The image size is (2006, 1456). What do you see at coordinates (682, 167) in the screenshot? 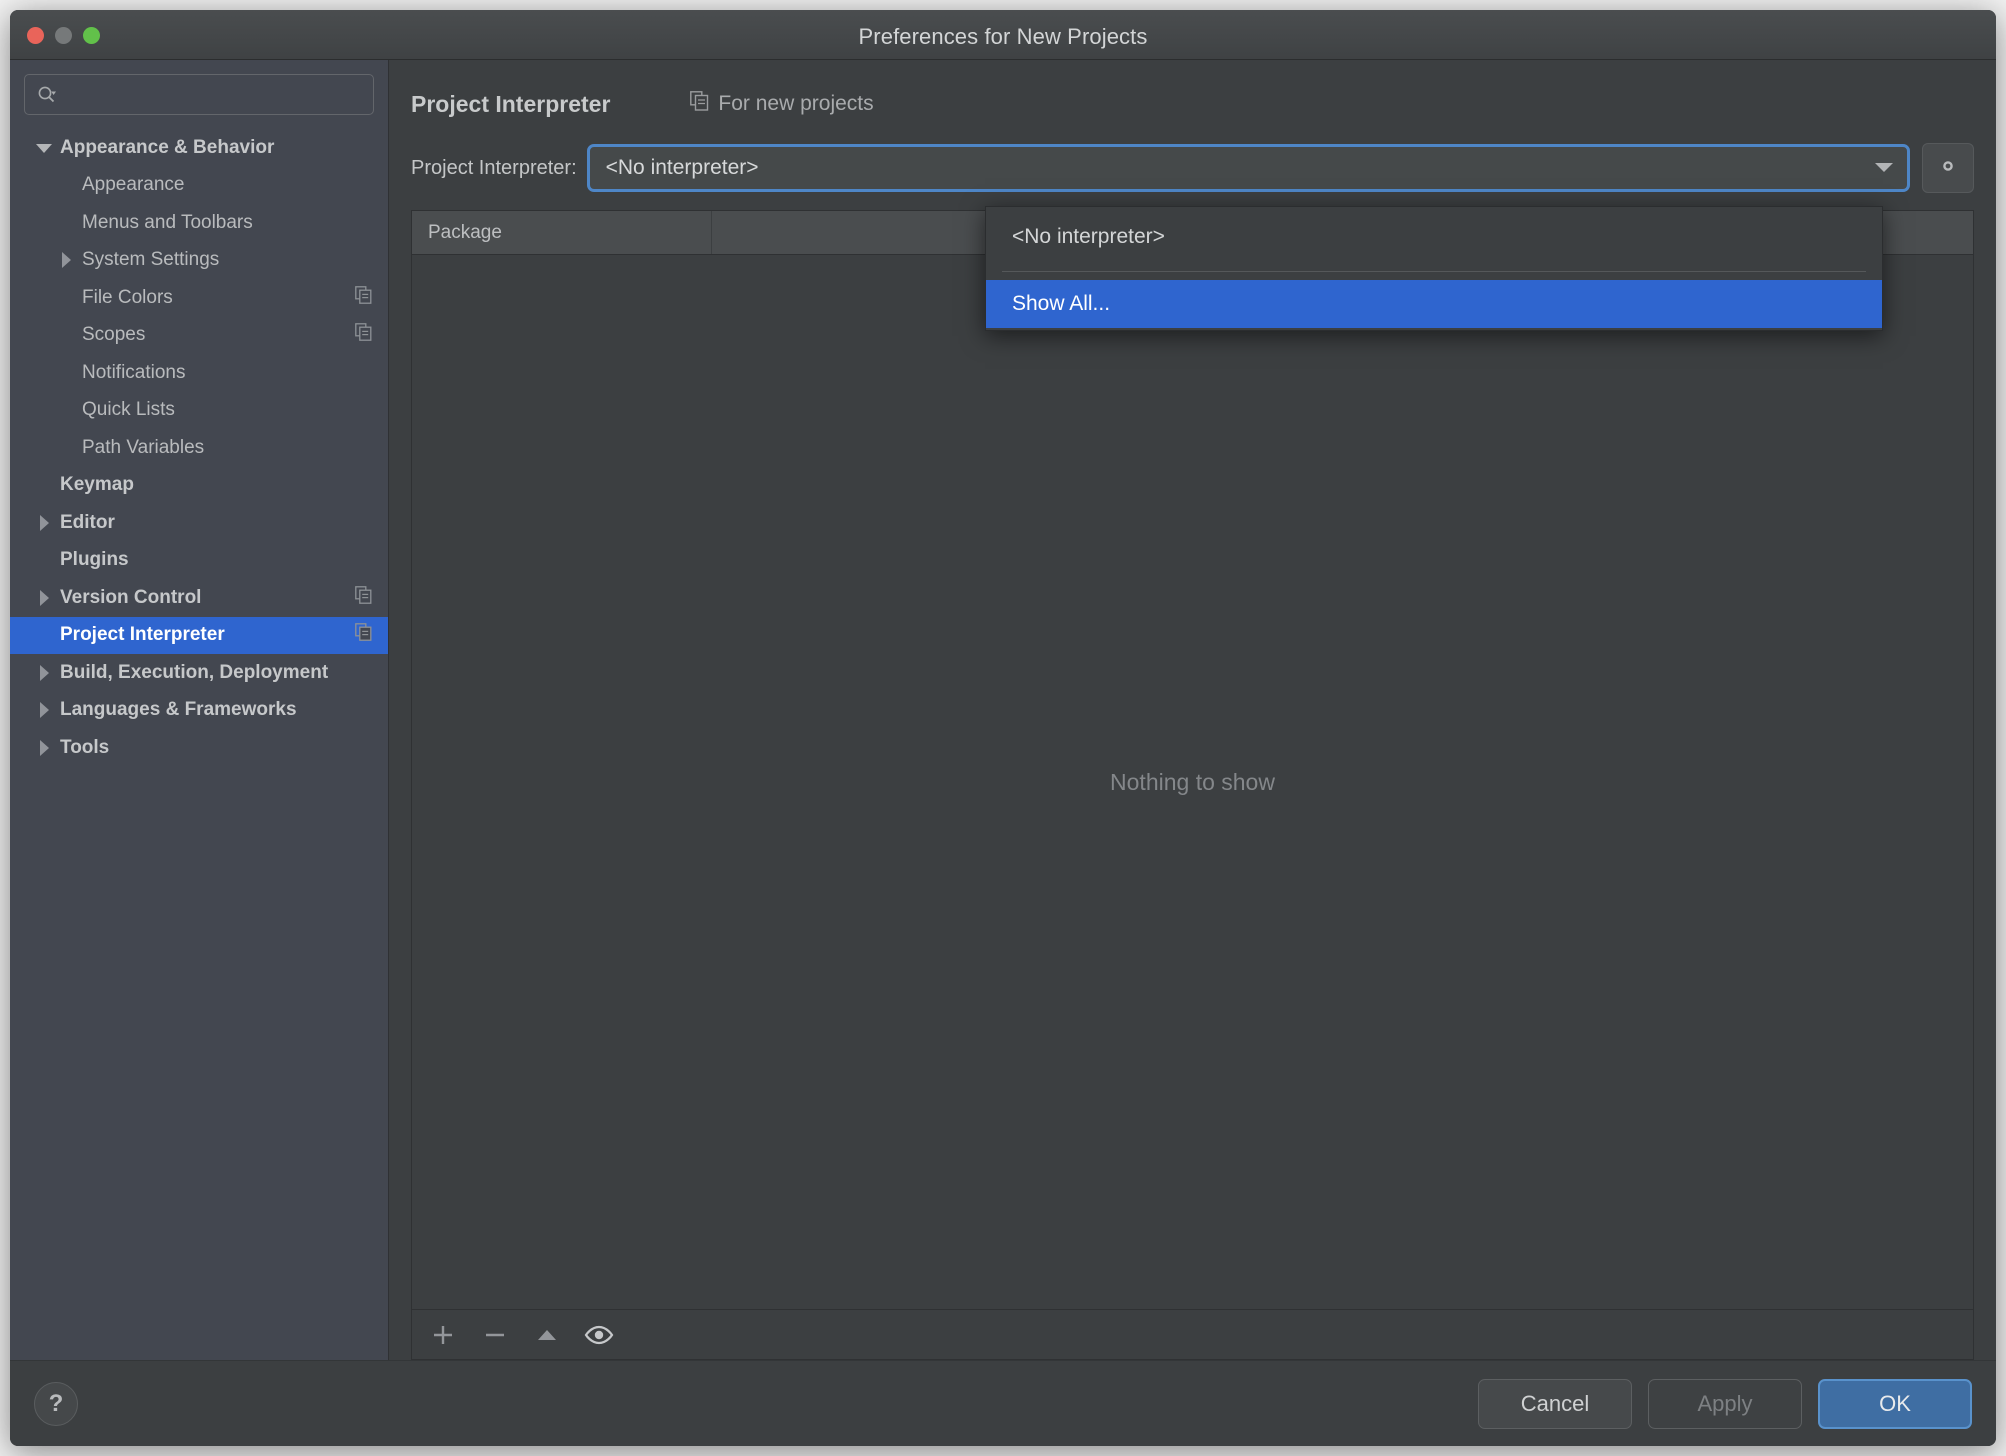
I see `interpreter-value: <No interpreter>` at bounding box center [682, 167].